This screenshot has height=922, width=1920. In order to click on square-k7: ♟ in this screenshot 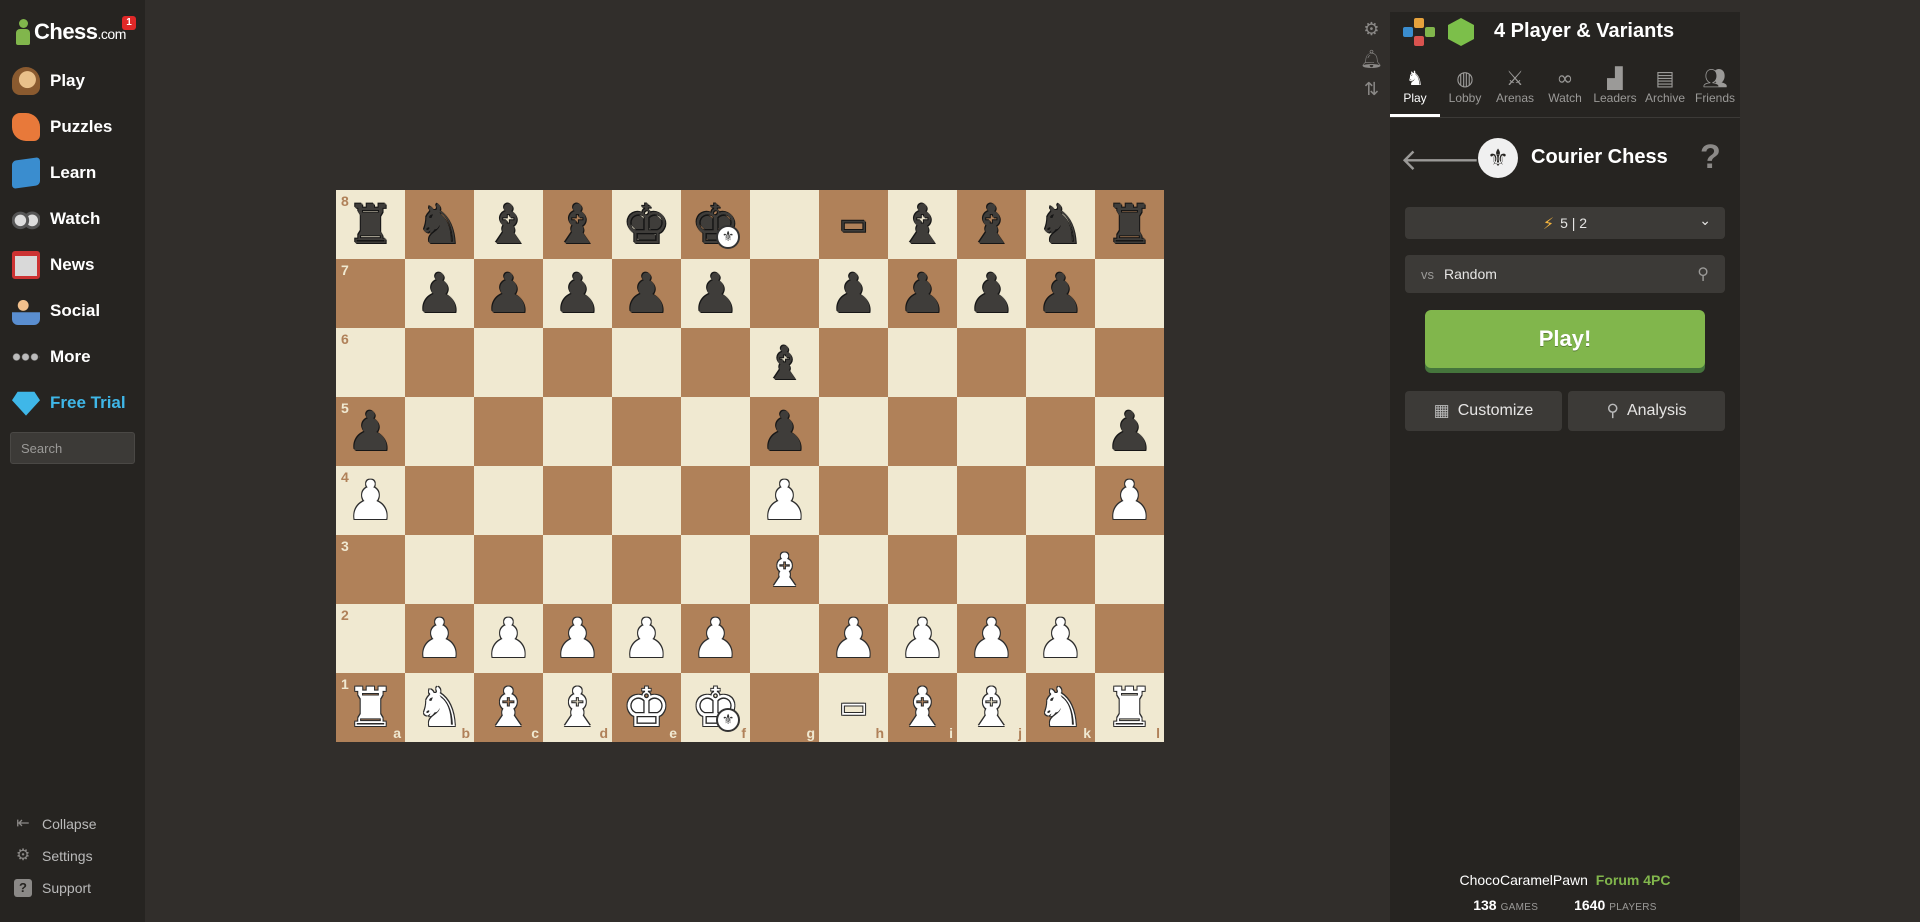, I will do `click(1060, 293)`.